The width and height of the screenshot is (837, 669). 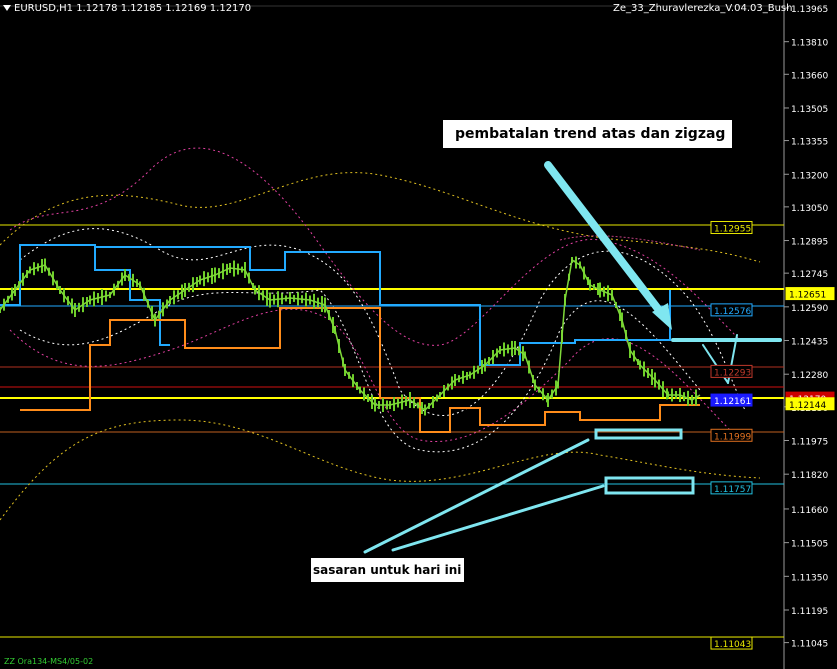 What do you see at coordinates (732, 230) in the screenshot?
I see `price-label: 1.12955` at bounding box center [732, 230].